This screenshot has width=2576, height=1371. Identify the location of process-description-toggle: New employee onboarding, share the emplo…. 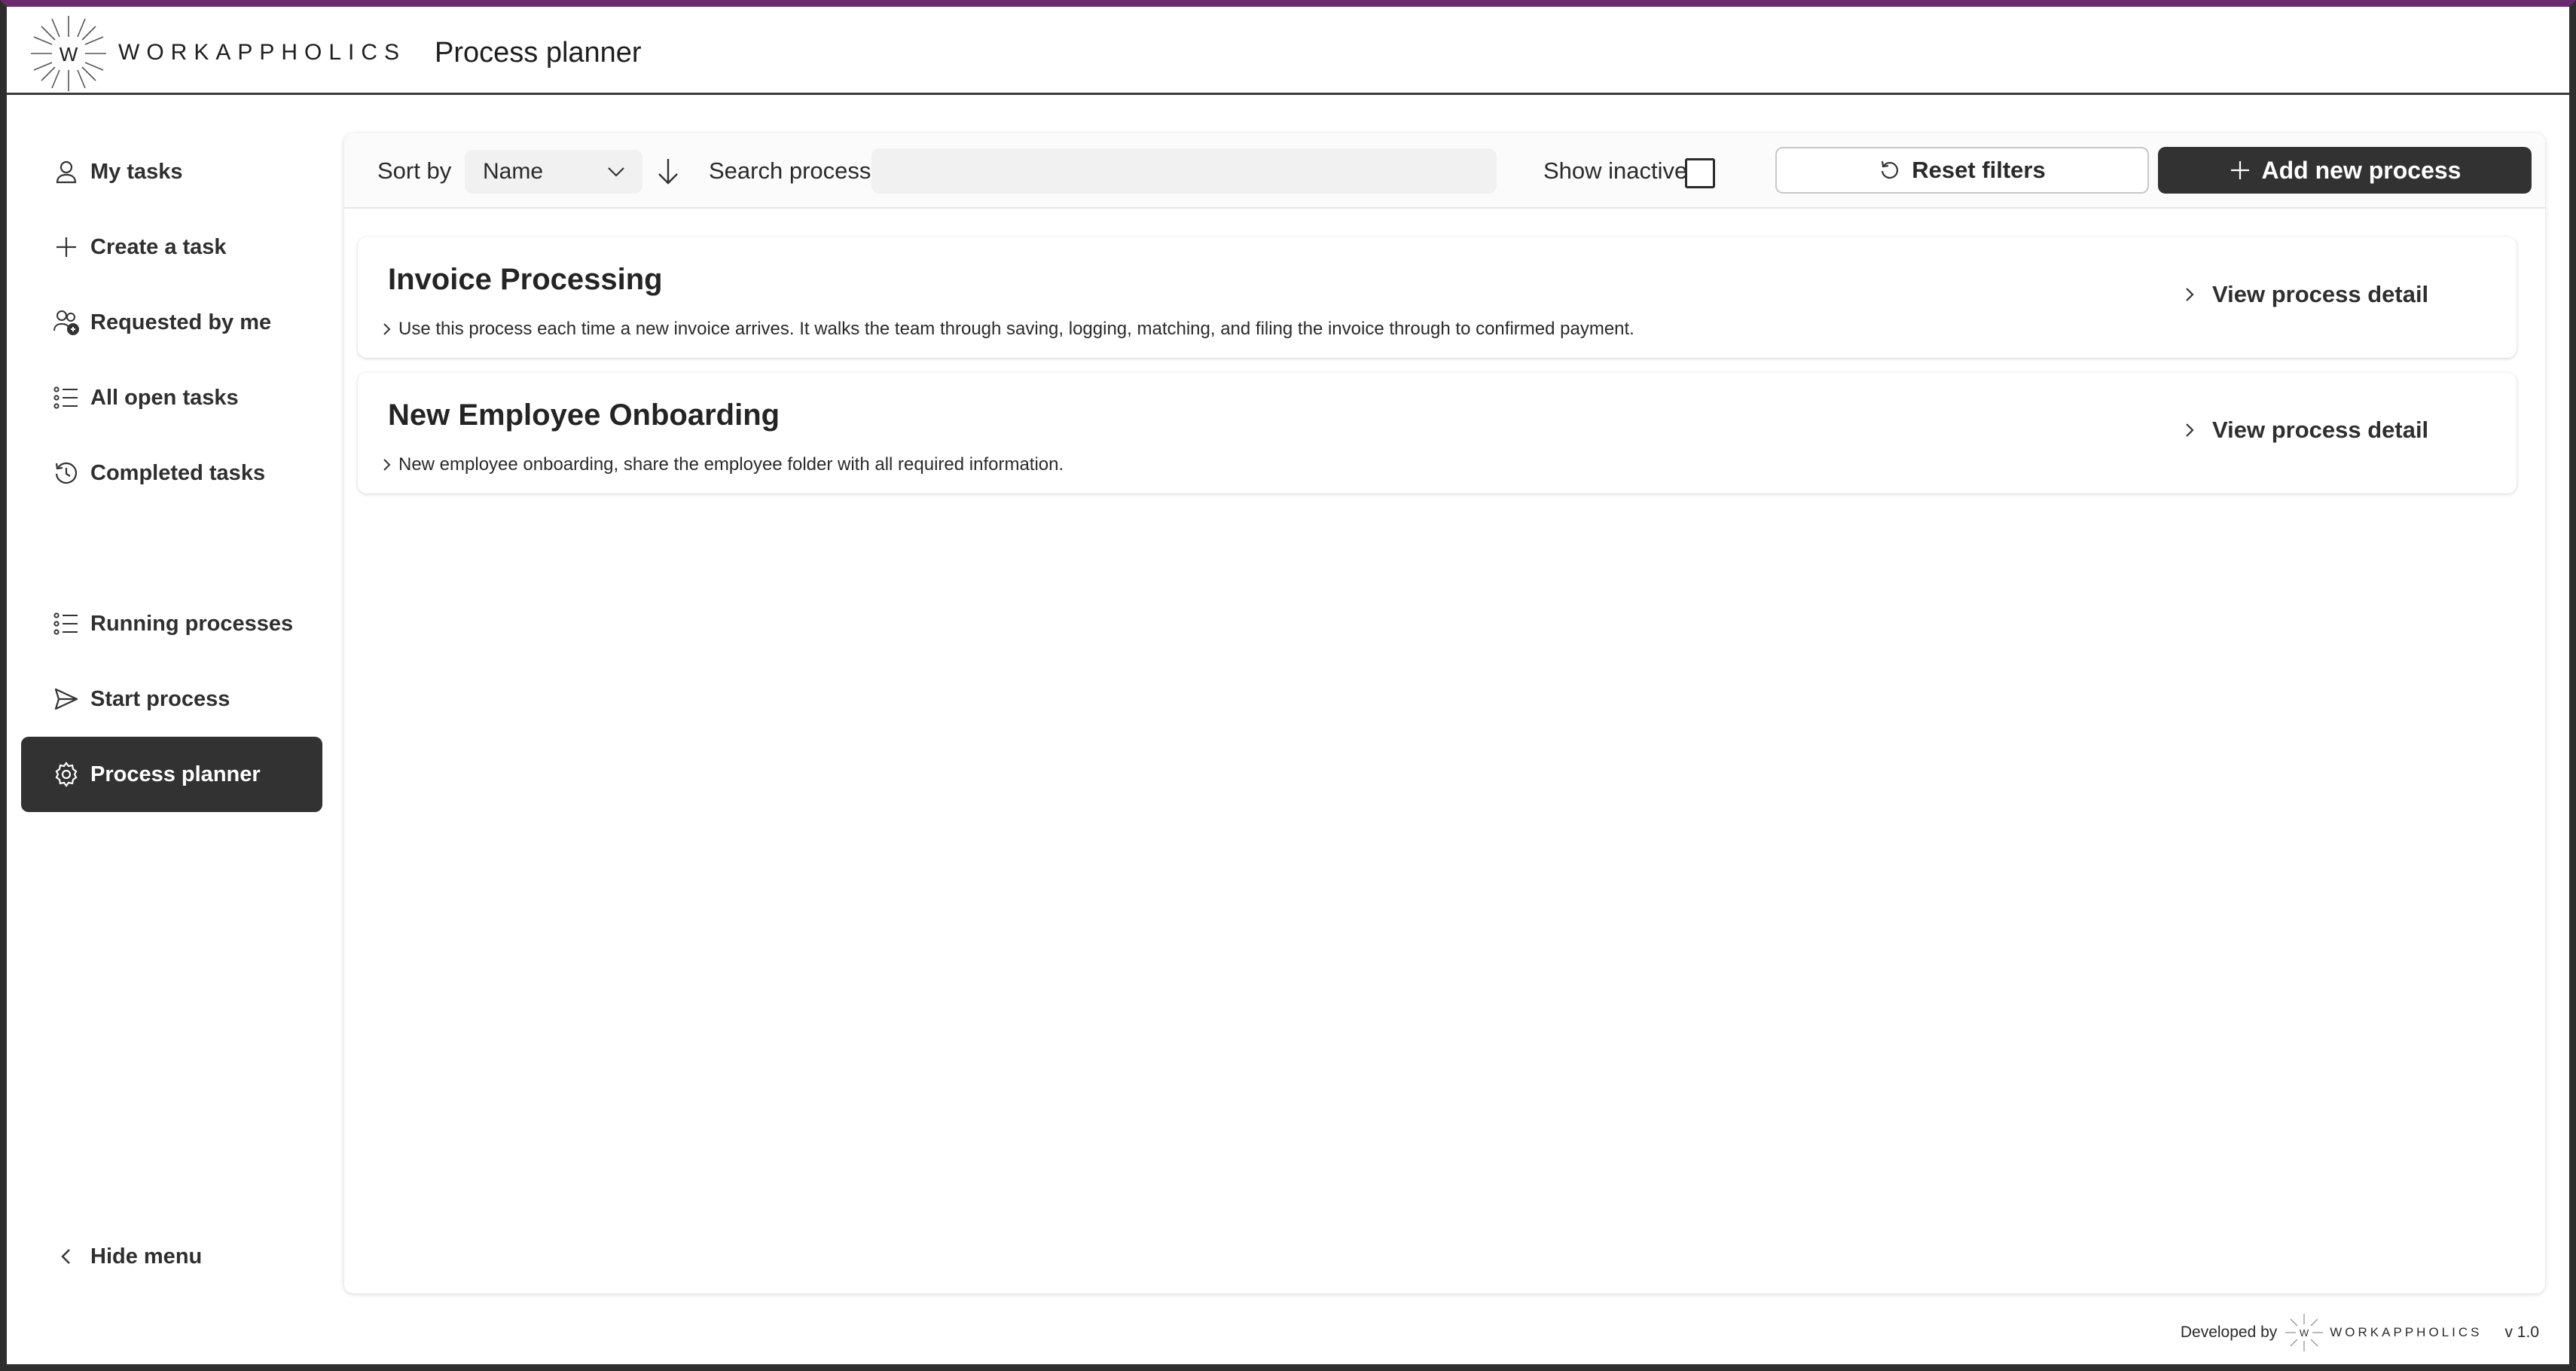
(722, 464).